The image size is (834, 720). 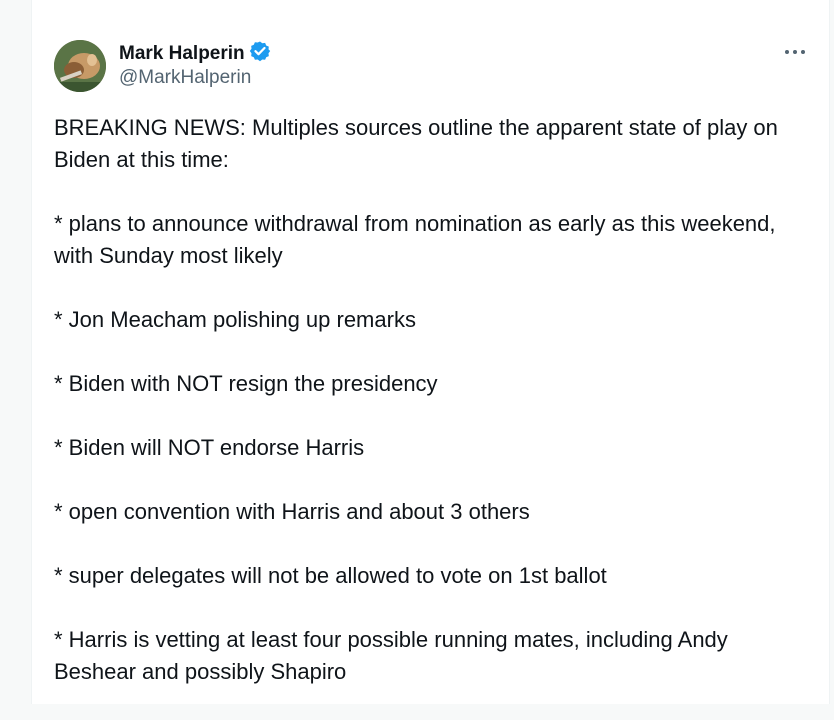 What do you see at coordinates (246, 383) in the screenshot?
I see `tweet-paragraph: * Biden with NOT resign the presidency` at bounding box center [246, 383].